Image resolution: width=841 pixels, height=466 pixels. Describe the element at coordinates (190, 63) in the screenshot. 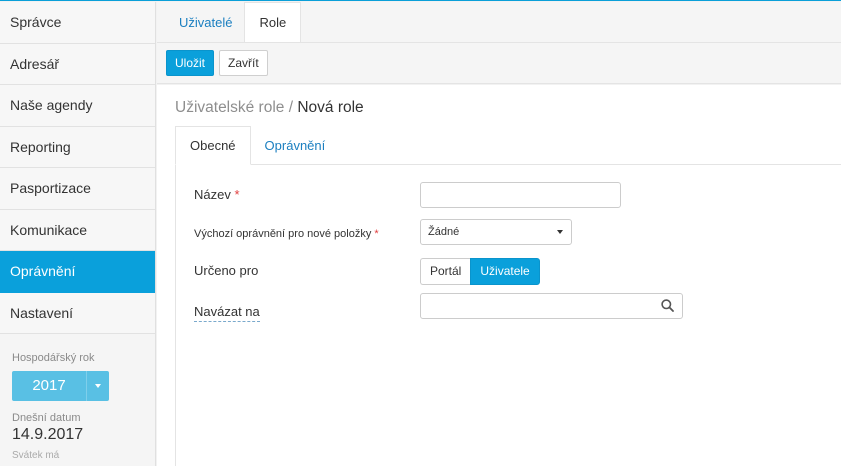

I see `save-button: Uložit` at that location.